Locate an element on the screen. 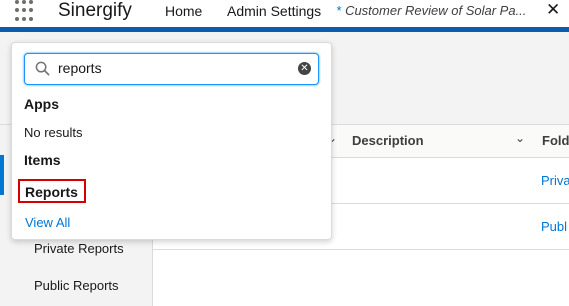 The height and width of the screenshot is (306, 569). folder-link: Priva is located at coordinates (555, 180).